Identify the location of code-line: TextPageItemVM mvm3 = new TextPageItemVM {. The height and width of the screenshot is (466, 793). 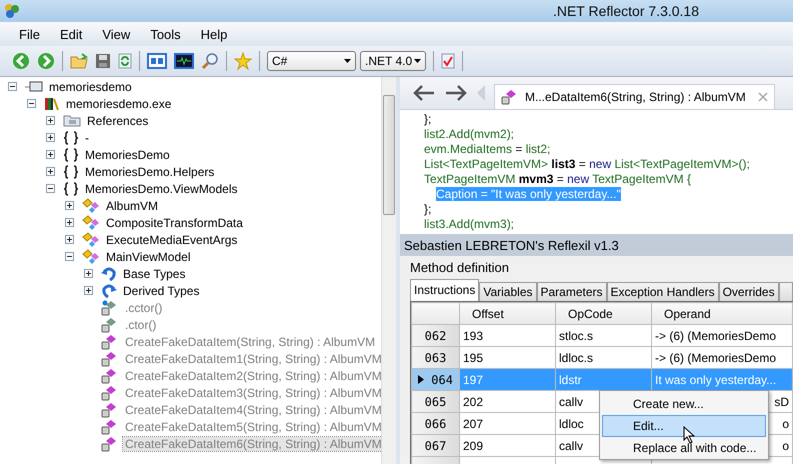
(557, 179).